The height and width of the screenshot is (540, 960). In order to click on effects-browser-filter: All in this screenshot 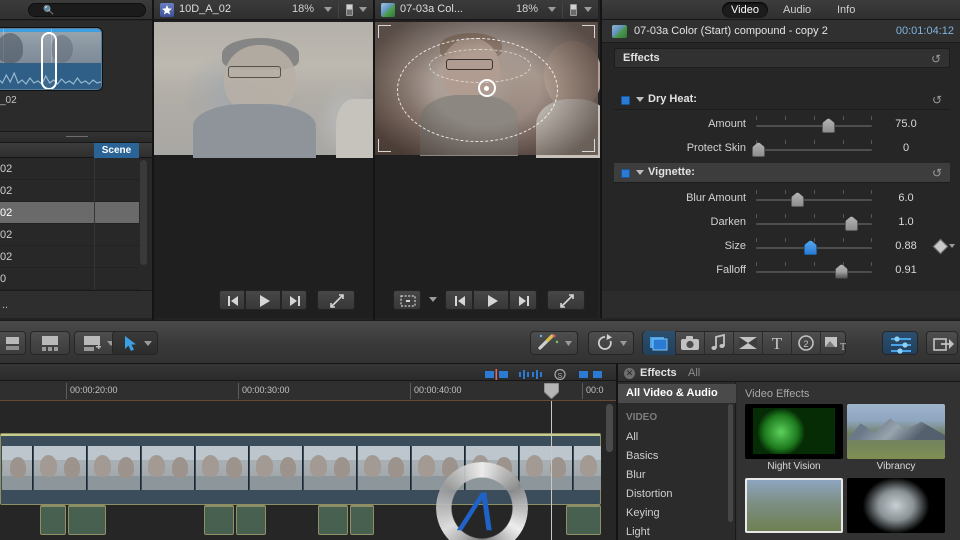, I will do `click(694, 373)`.